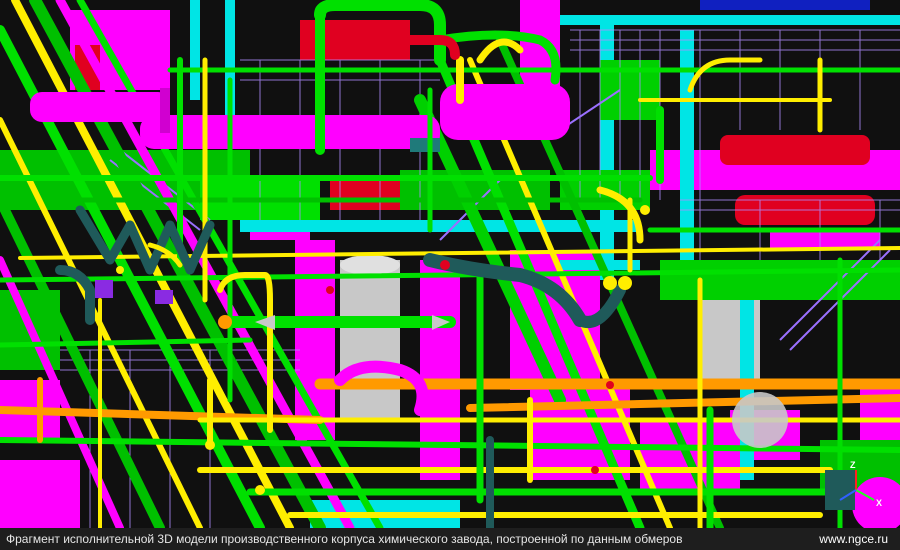 This screenshot has height=550, width=900. Describe the element at coordinates (853, 539) in the screenshot. I see `caption-website: www.ngce.ru` at that location.